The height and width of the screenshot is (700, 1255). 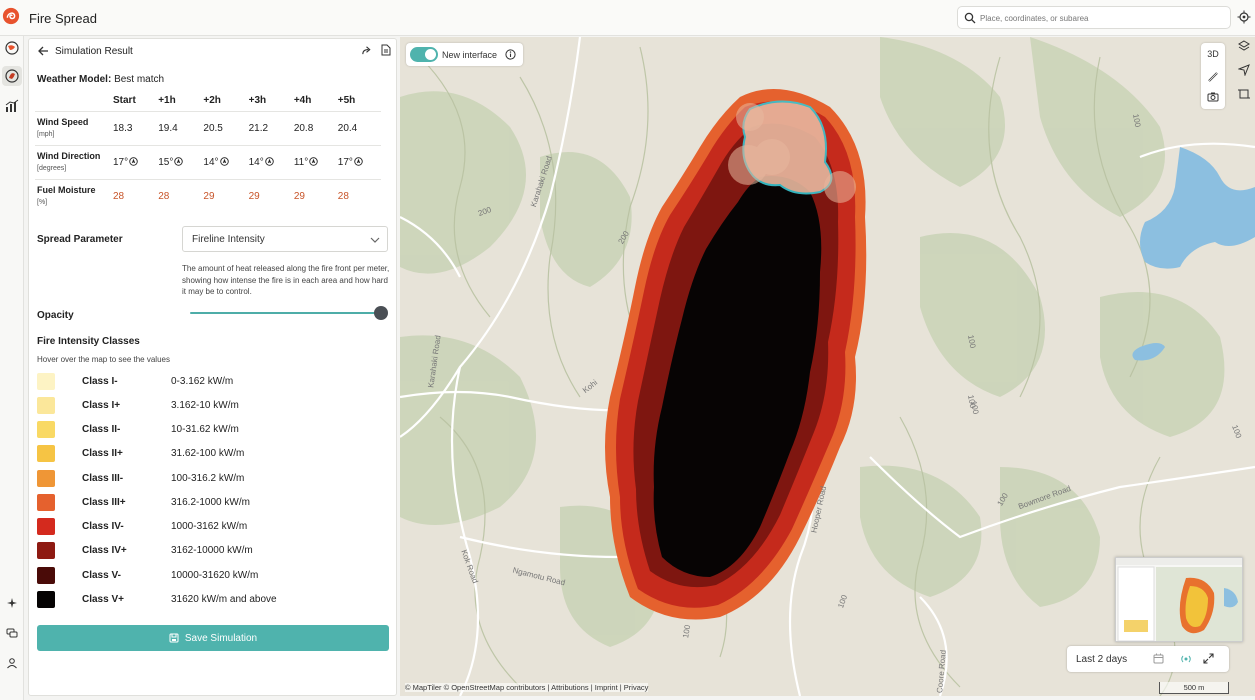 What do you see at coordinates (424, 54) in the screenshot?
I see `new-interface-toggle` at bounding box center [424, 54].